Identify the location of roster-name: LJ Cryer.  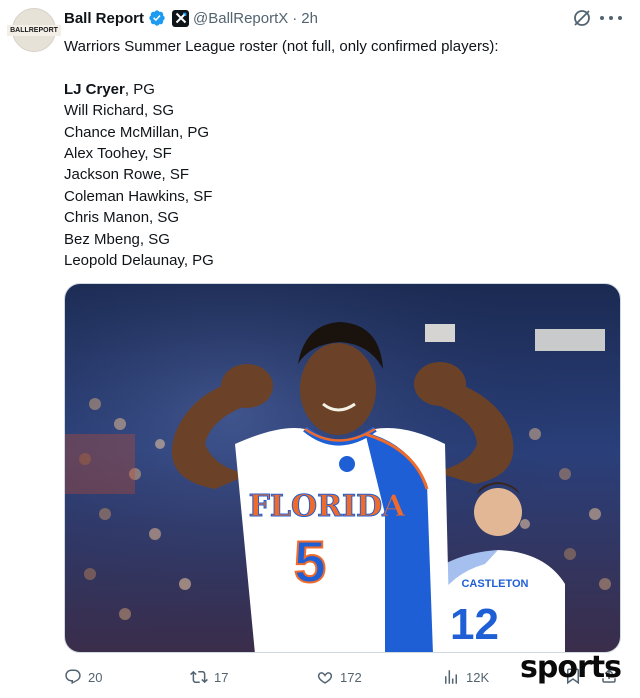
(94, 89).